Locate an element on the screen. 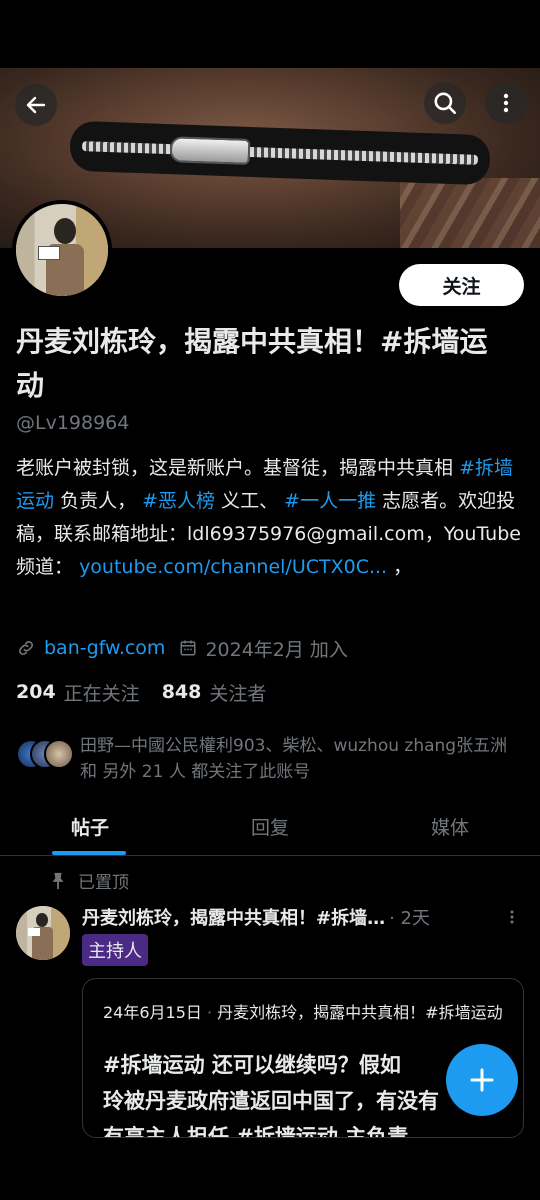 Image resolution: width=540 pixels, height=1200 pixels. profile-tabs: 帖子 回复 媒体 is located at coordinates (270, 827).